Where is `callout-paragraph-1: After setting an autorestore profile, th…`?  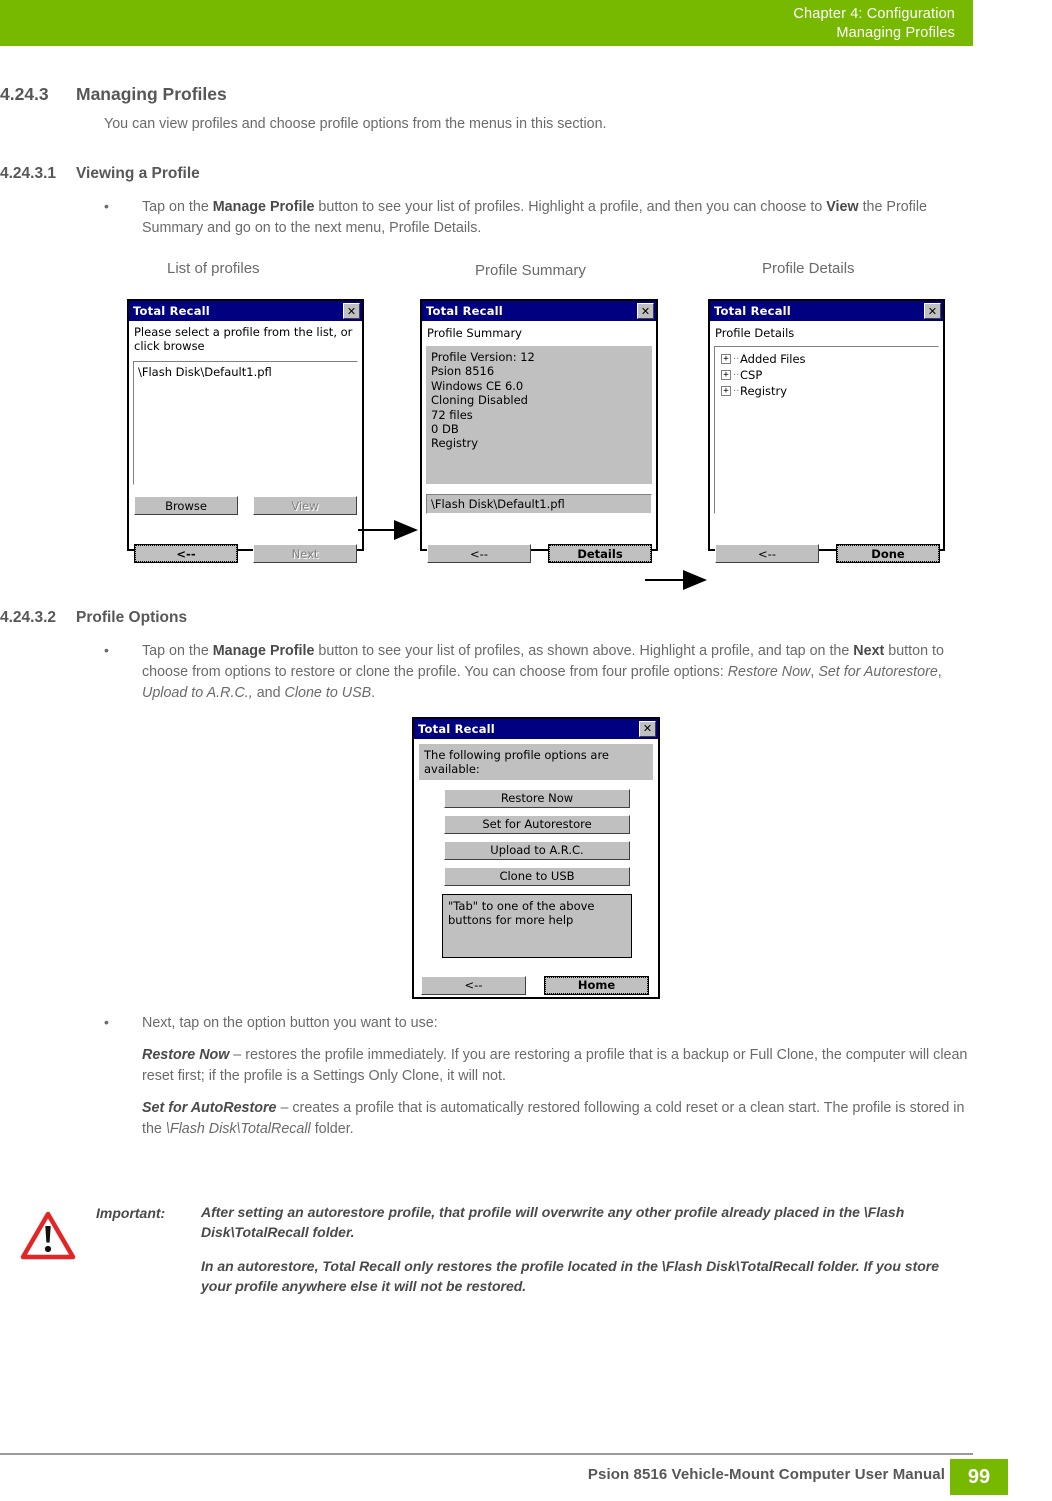
callout-paragraph-1: After setting an autorestore profile, th… is located at coordinates (553, 1222).